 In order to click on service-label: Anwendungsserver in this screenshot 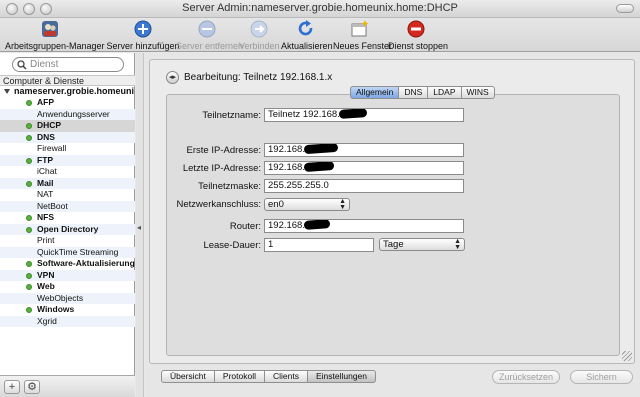, I will do `click(73, 113)`.